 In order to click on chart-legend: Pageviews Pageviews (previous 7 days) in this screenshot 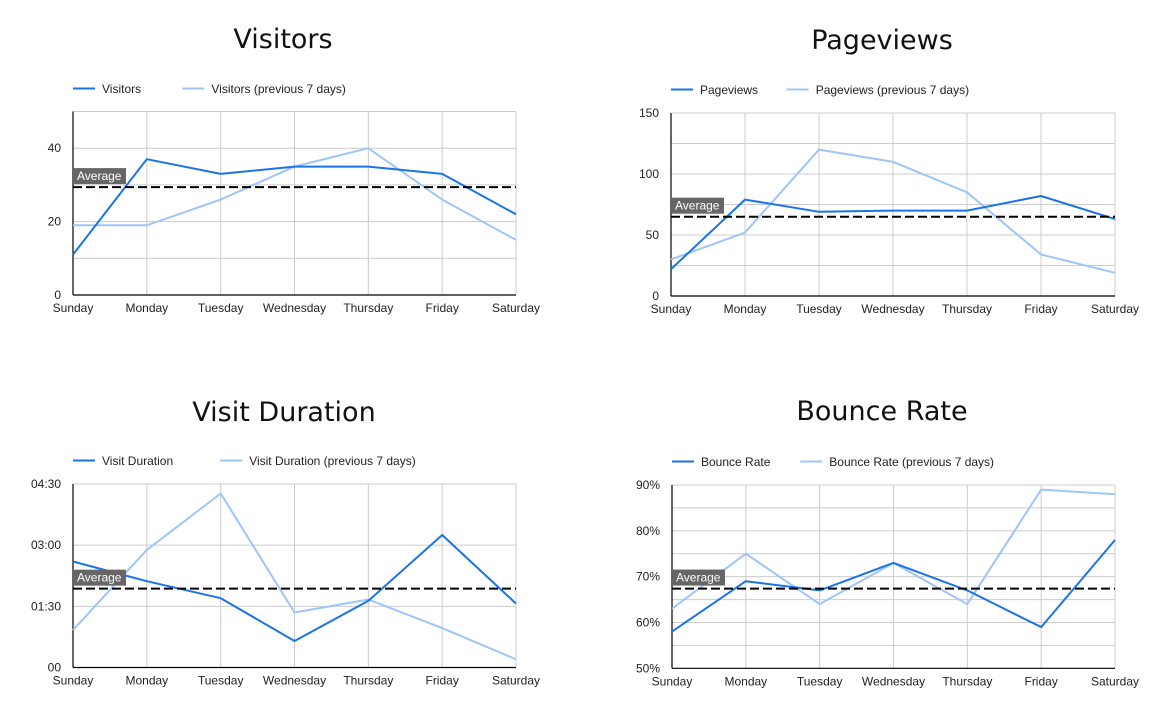, I will do `click(820, 90)`.